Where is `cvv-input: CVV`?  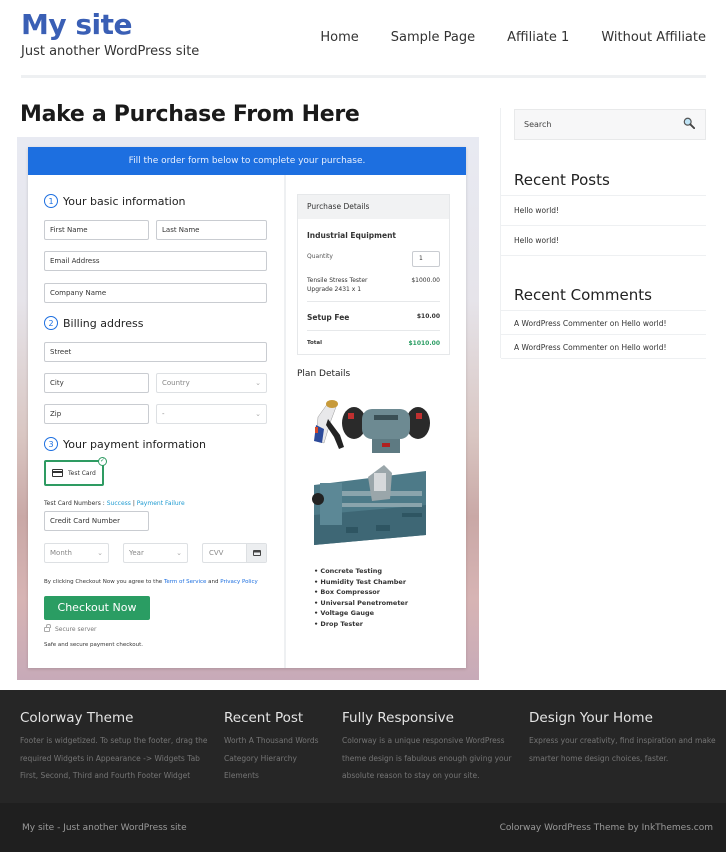
cvv-input: CVV is located at coordinates (234, 553).